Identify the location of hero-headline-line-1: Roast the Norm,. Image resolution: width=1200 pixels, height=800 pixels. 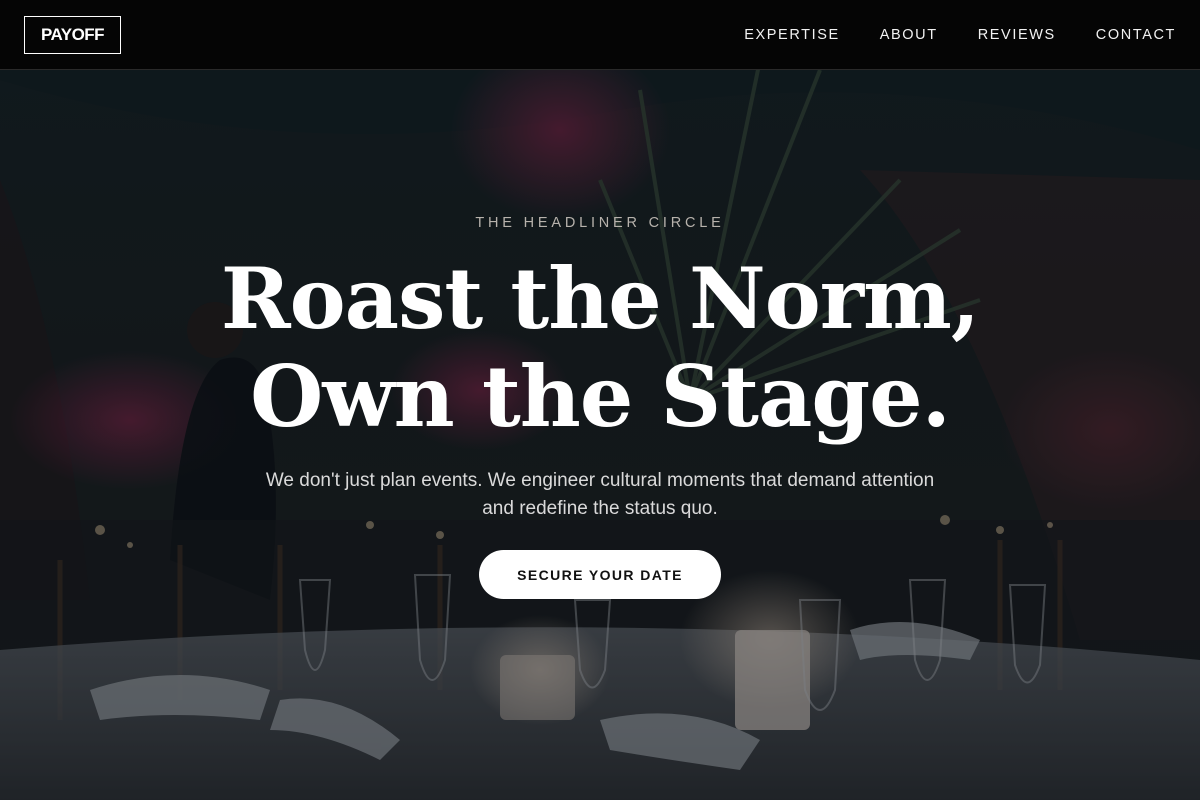
(600, 298).